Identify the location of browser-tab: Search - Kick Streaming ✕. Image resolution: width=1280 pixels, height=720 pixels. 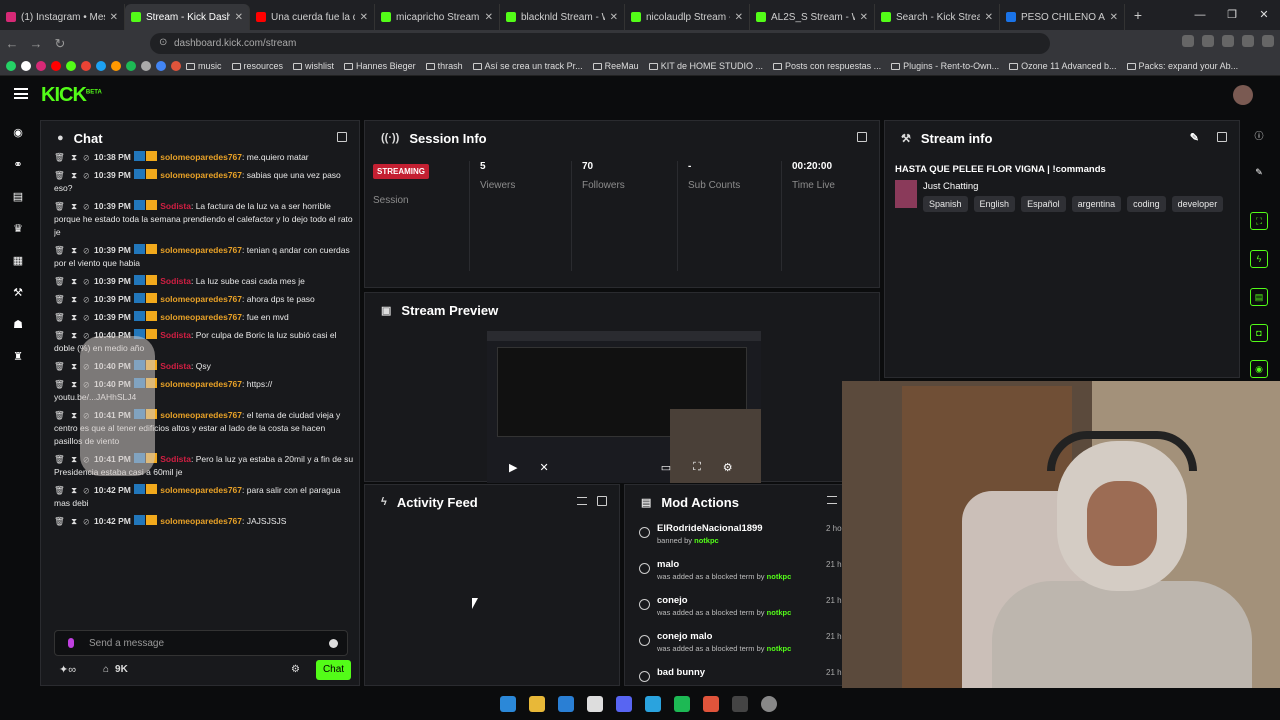
(937, 17).